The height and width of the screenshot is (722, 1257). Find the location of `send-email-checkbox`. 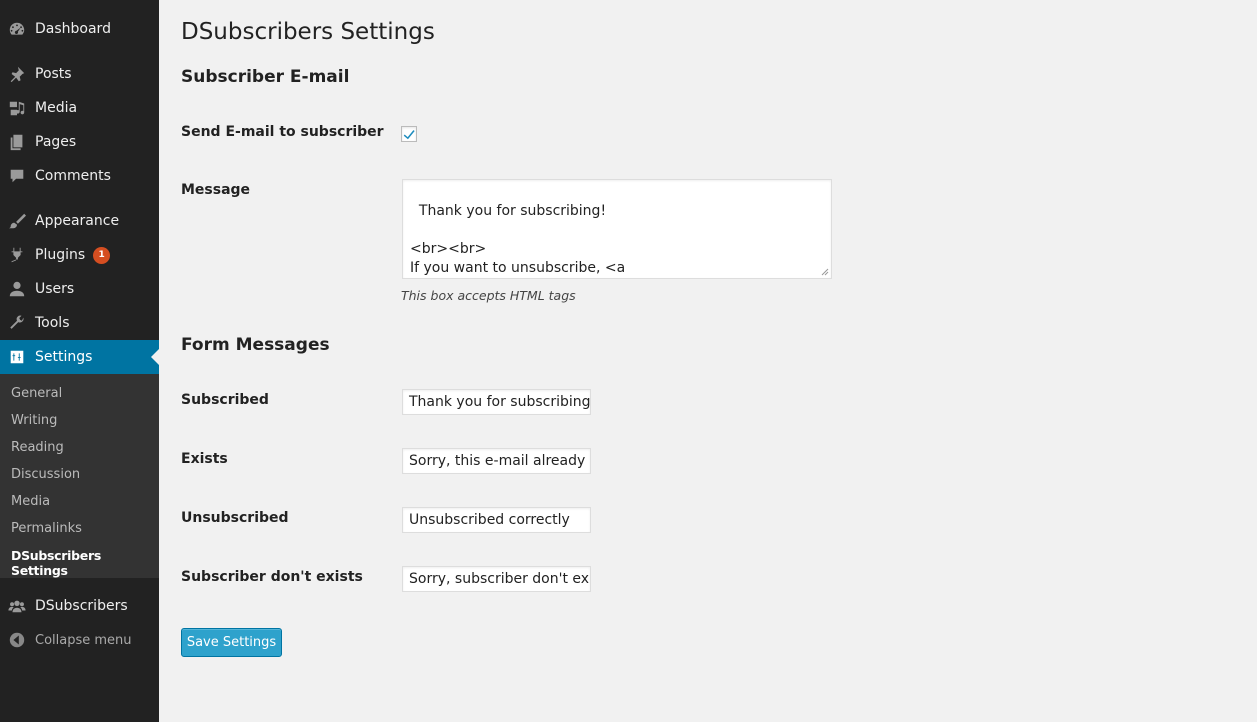

send-email-checkbox is located at coordinates (409, 134).